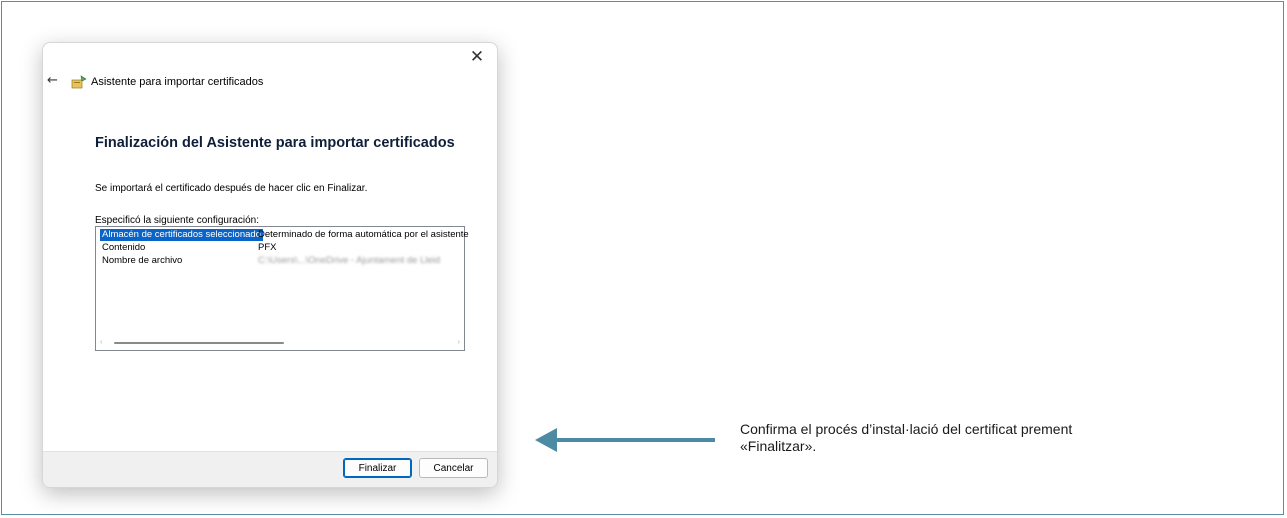  Describe the element at coordinates (267, 247) in the screenshot. I see `setting-value: PFX` at that location.